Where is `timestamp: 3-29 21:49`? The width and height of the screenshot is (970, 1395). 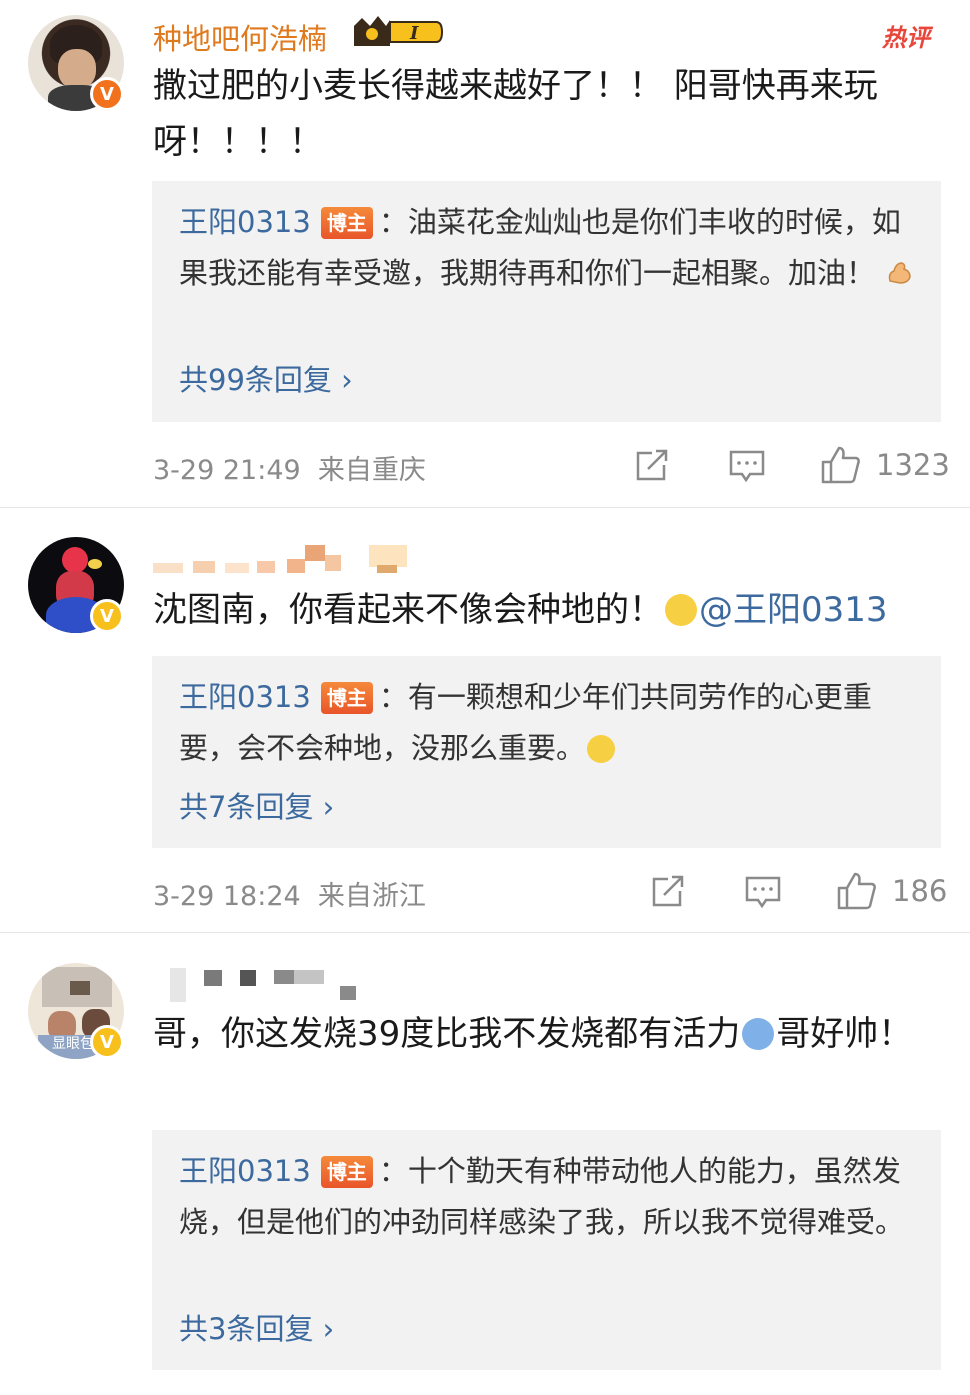
timestamp: 3-29 21:49 is located at coordinates (227, 470).